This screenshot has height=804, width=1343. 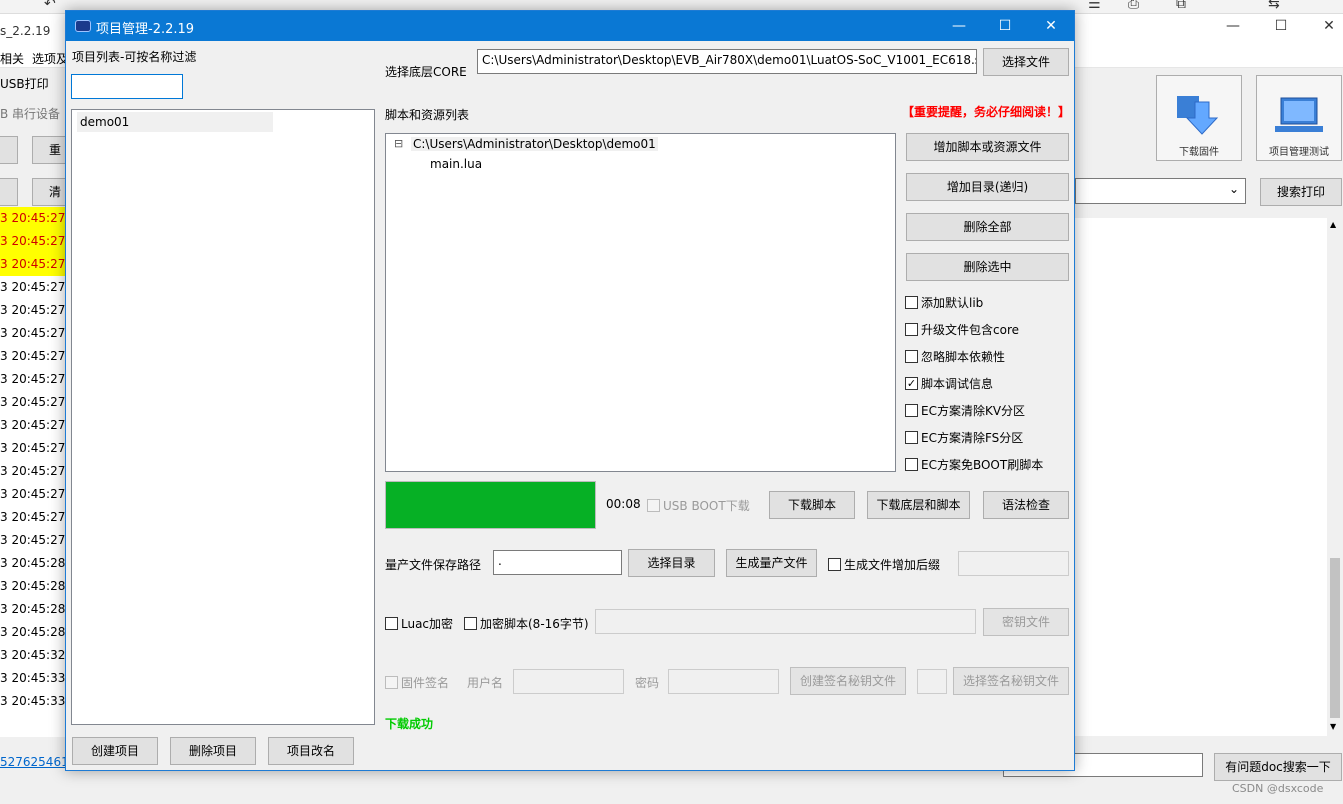 What do you see at coordinates (1051, 26) in the screenshot?
I see `close-icon: ✕` at bounding box center [1051, 26].